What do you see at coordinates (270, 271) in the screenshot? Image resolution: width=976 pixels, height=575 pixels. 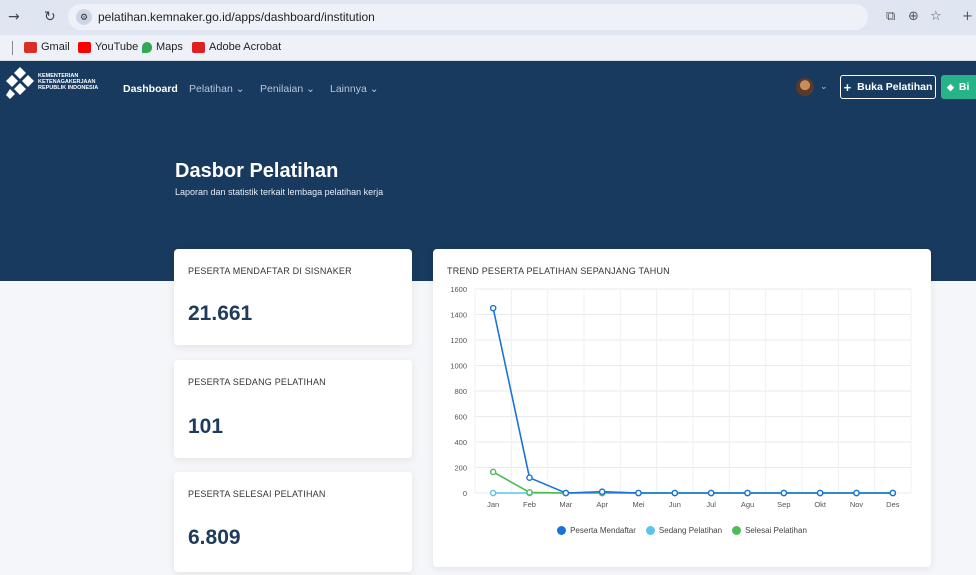 I see `stat-label: PESERTA MENDAFTAR DI SISNAKER` at bounding box center [270, 271].